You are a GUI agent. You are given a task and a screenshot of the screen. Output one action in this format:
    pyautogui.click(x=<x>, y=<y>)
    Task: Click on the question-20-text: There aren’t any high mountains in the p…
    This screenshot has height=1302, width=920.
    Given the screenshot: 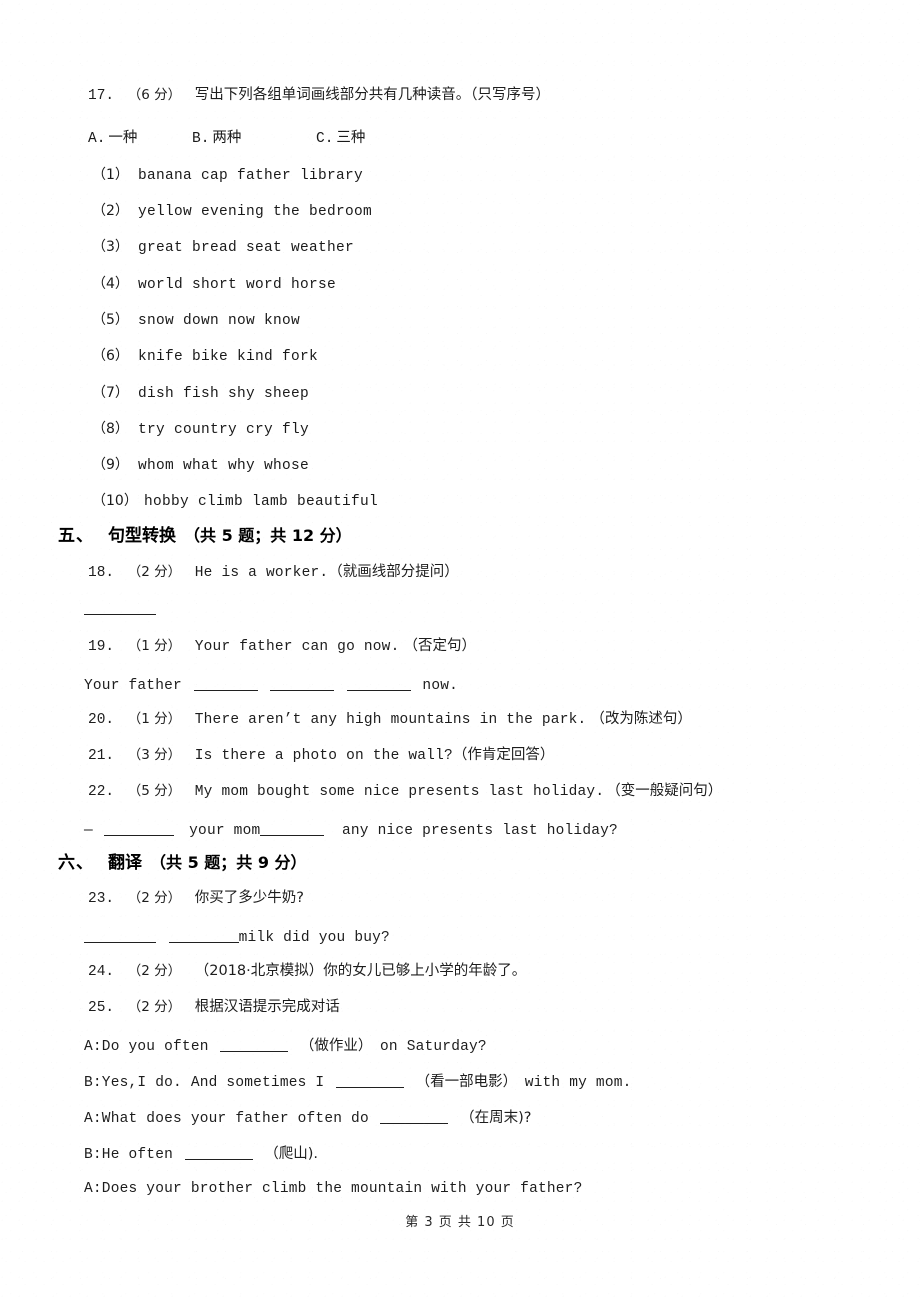 What is the action you would take?
    pyautogui.click(x=390, y=720)
    